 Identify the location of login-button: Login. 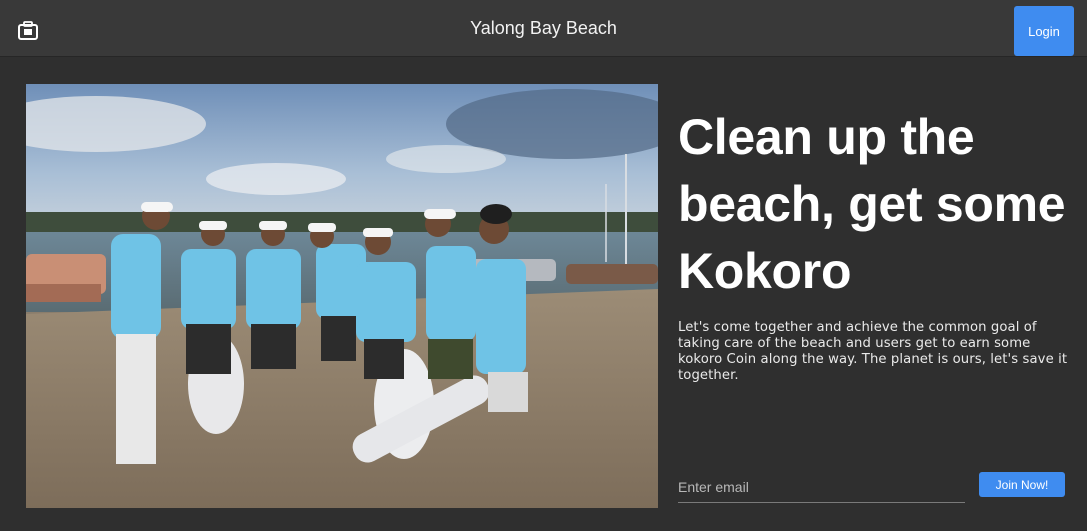
(1044, 31).